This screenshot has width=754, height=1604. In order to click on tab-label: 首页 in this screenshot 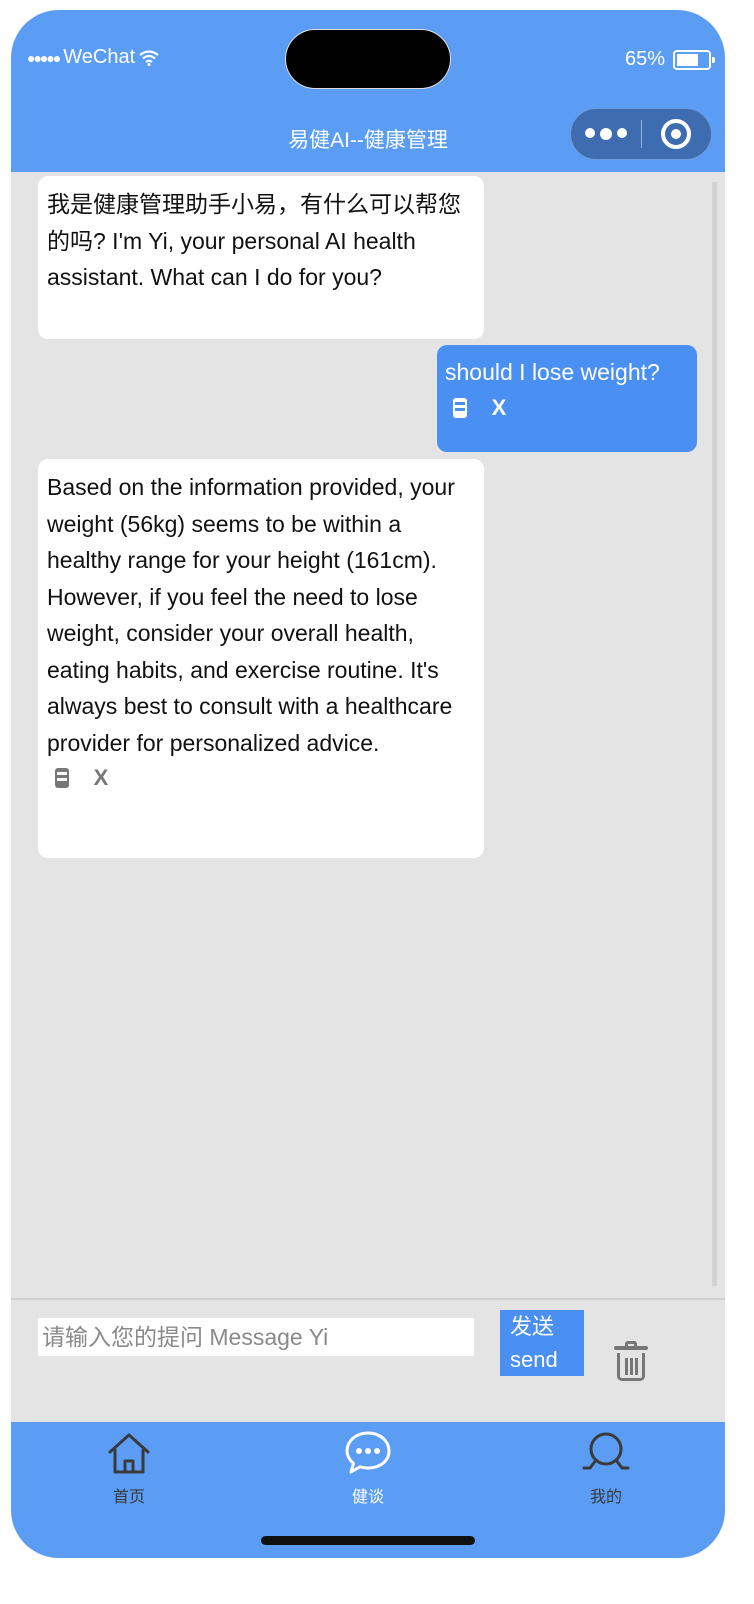, I will do `click(128, 1497)`.